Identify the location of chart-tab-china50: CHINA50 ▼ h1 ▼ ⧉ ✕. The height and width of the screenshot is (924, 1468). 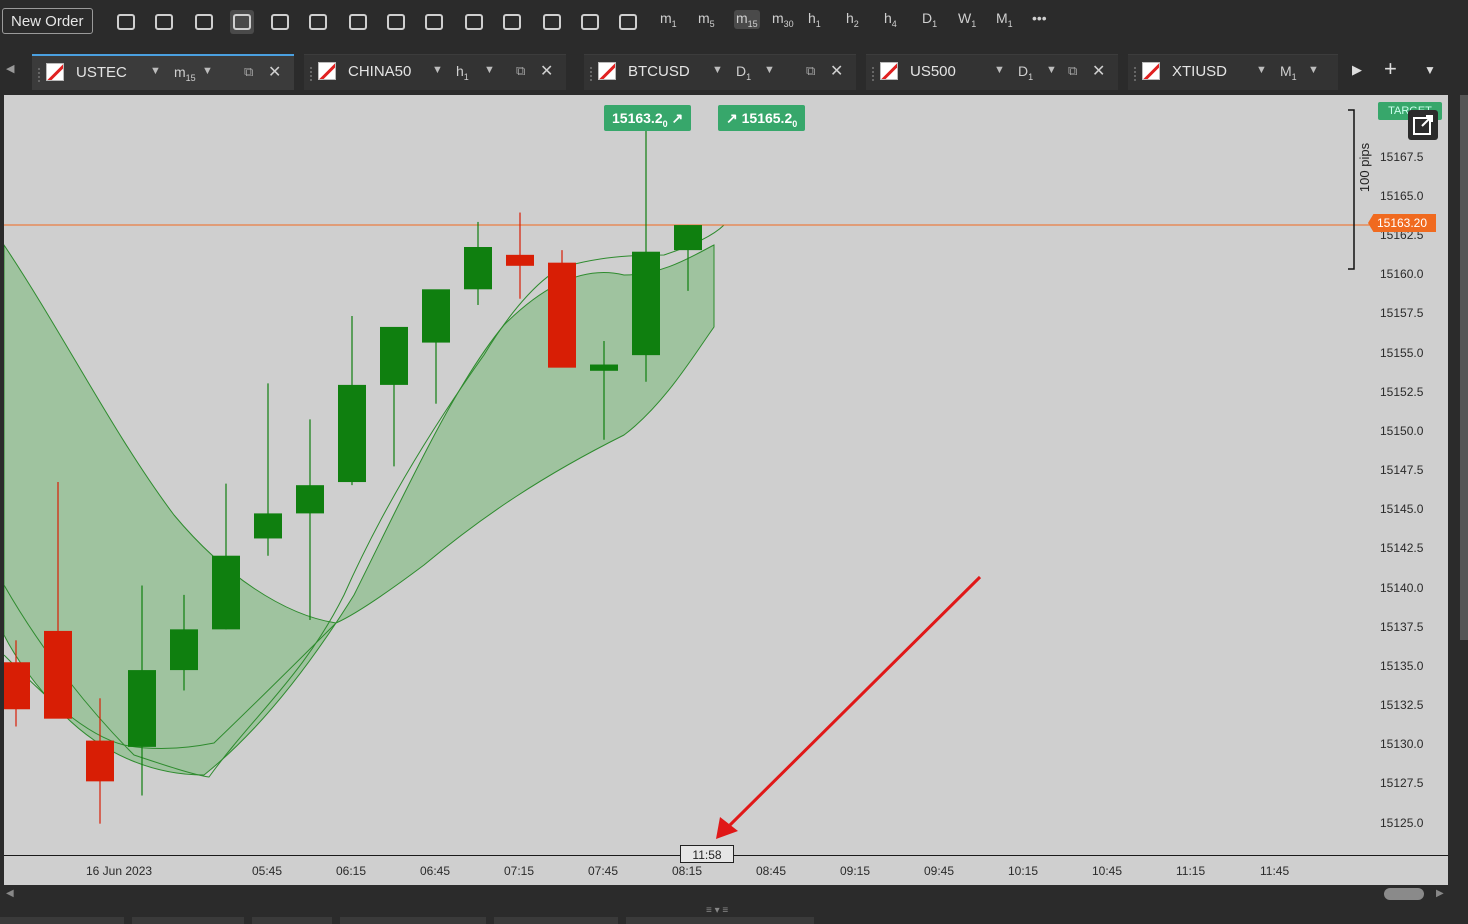
(435, 72).